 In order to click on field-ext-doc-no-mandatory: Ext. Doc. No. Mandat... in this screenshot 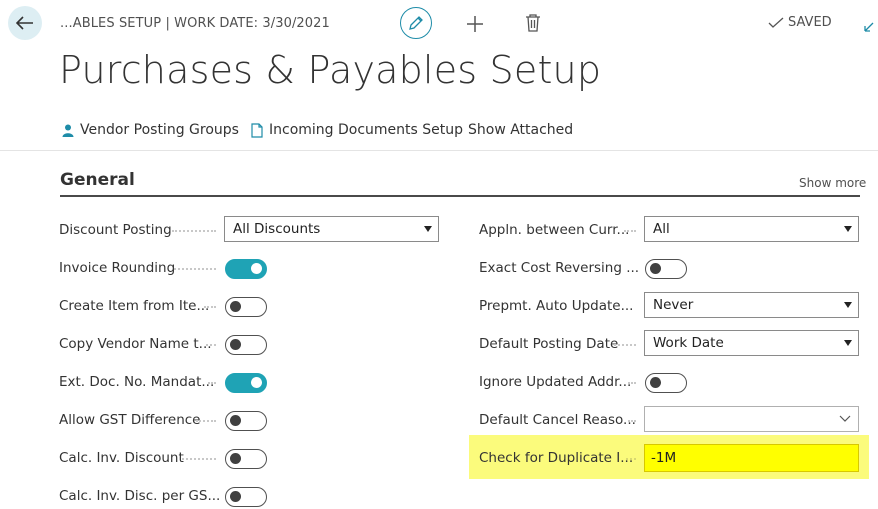, I will do `click(136, 382)`.